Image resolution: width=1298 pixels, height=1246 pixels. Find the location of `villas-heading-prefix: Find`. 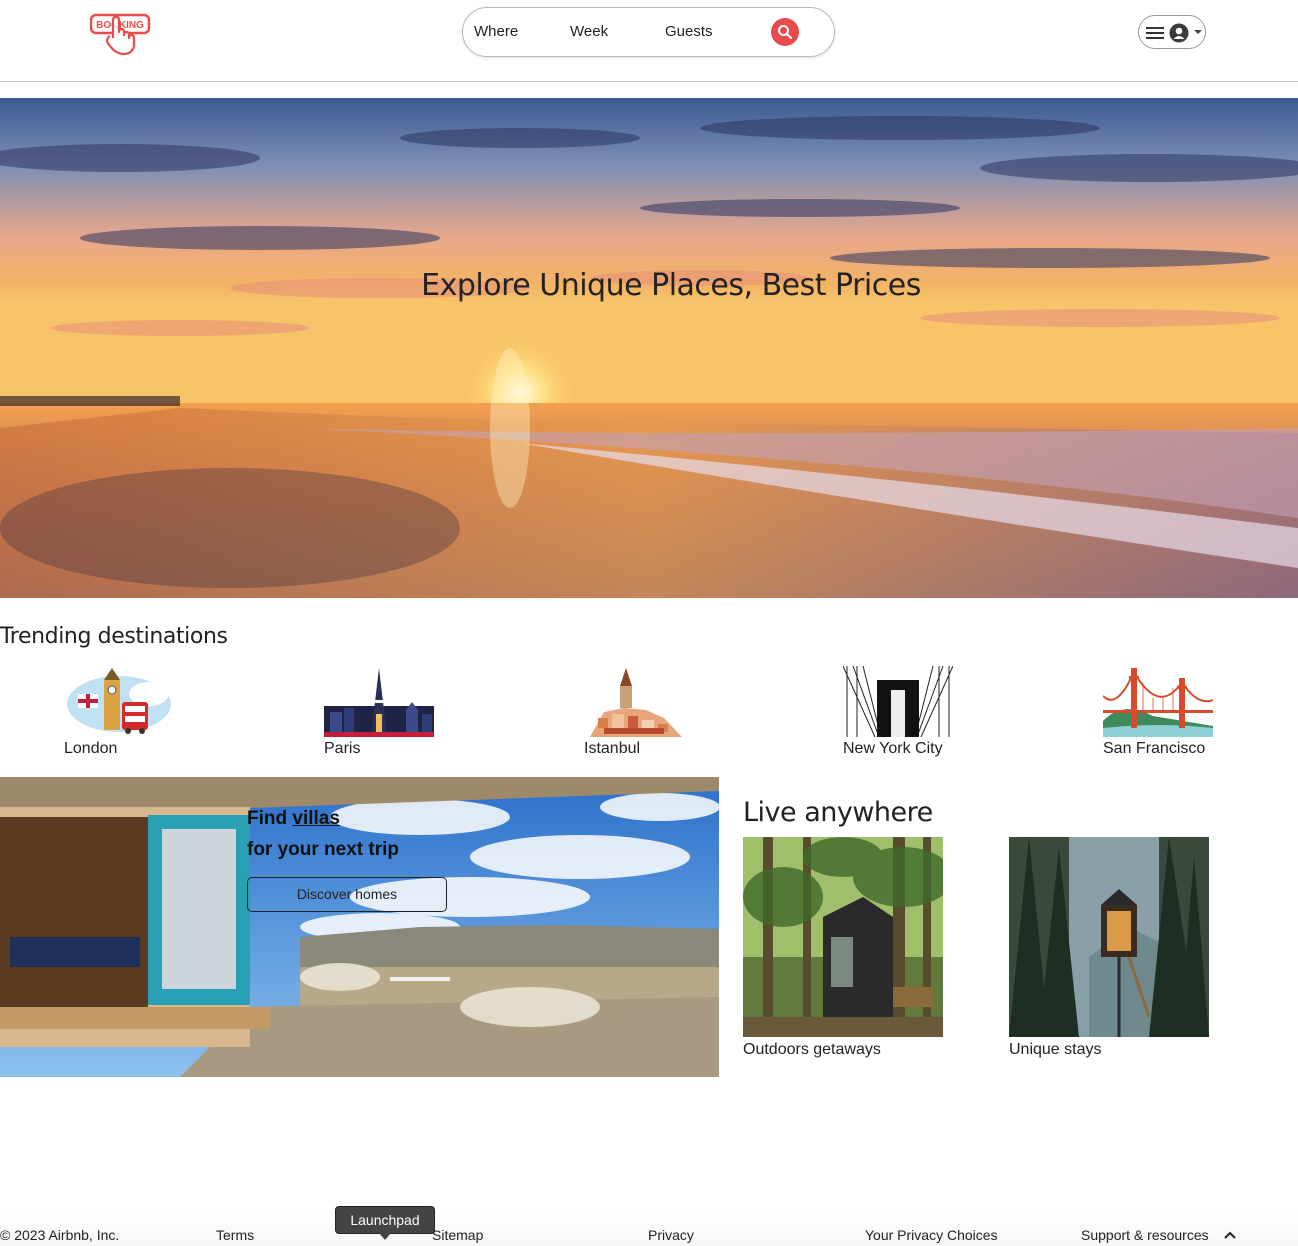

villas-heading-prefix: Find is located at coordinates (267, 818).